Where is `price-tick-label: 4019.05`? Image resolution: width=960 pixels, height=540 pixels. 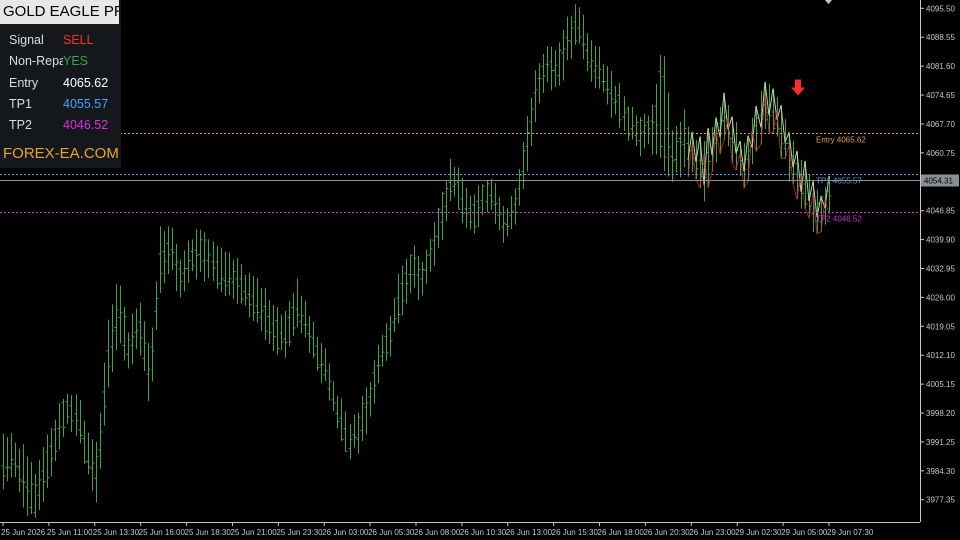
price-tick-label: 4019.05 is located at coordinates (940, 326).